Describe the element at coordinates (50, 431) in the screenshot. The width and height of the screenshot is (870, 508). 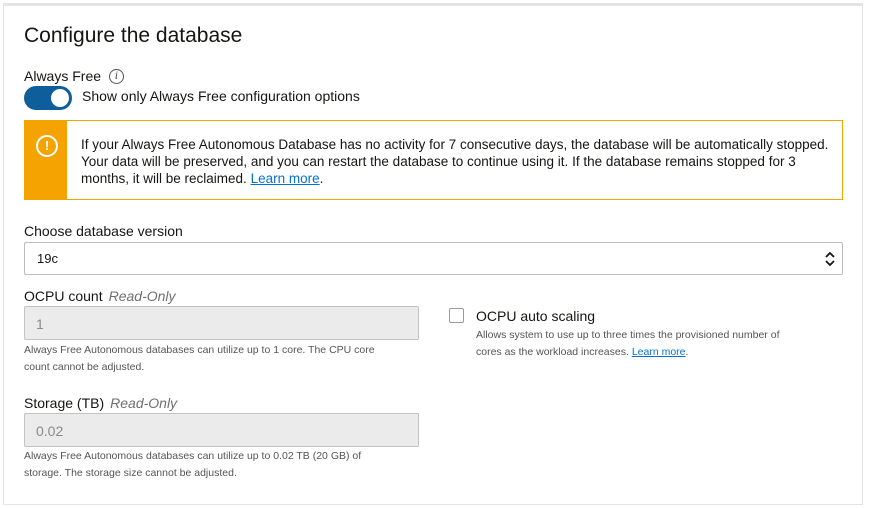
I see `storage-value: 0.02` at that location.